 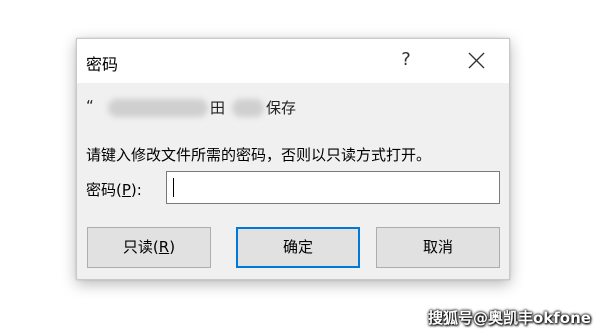 I want to click on ok-button-label: 确定, so click(x=297, y=247).